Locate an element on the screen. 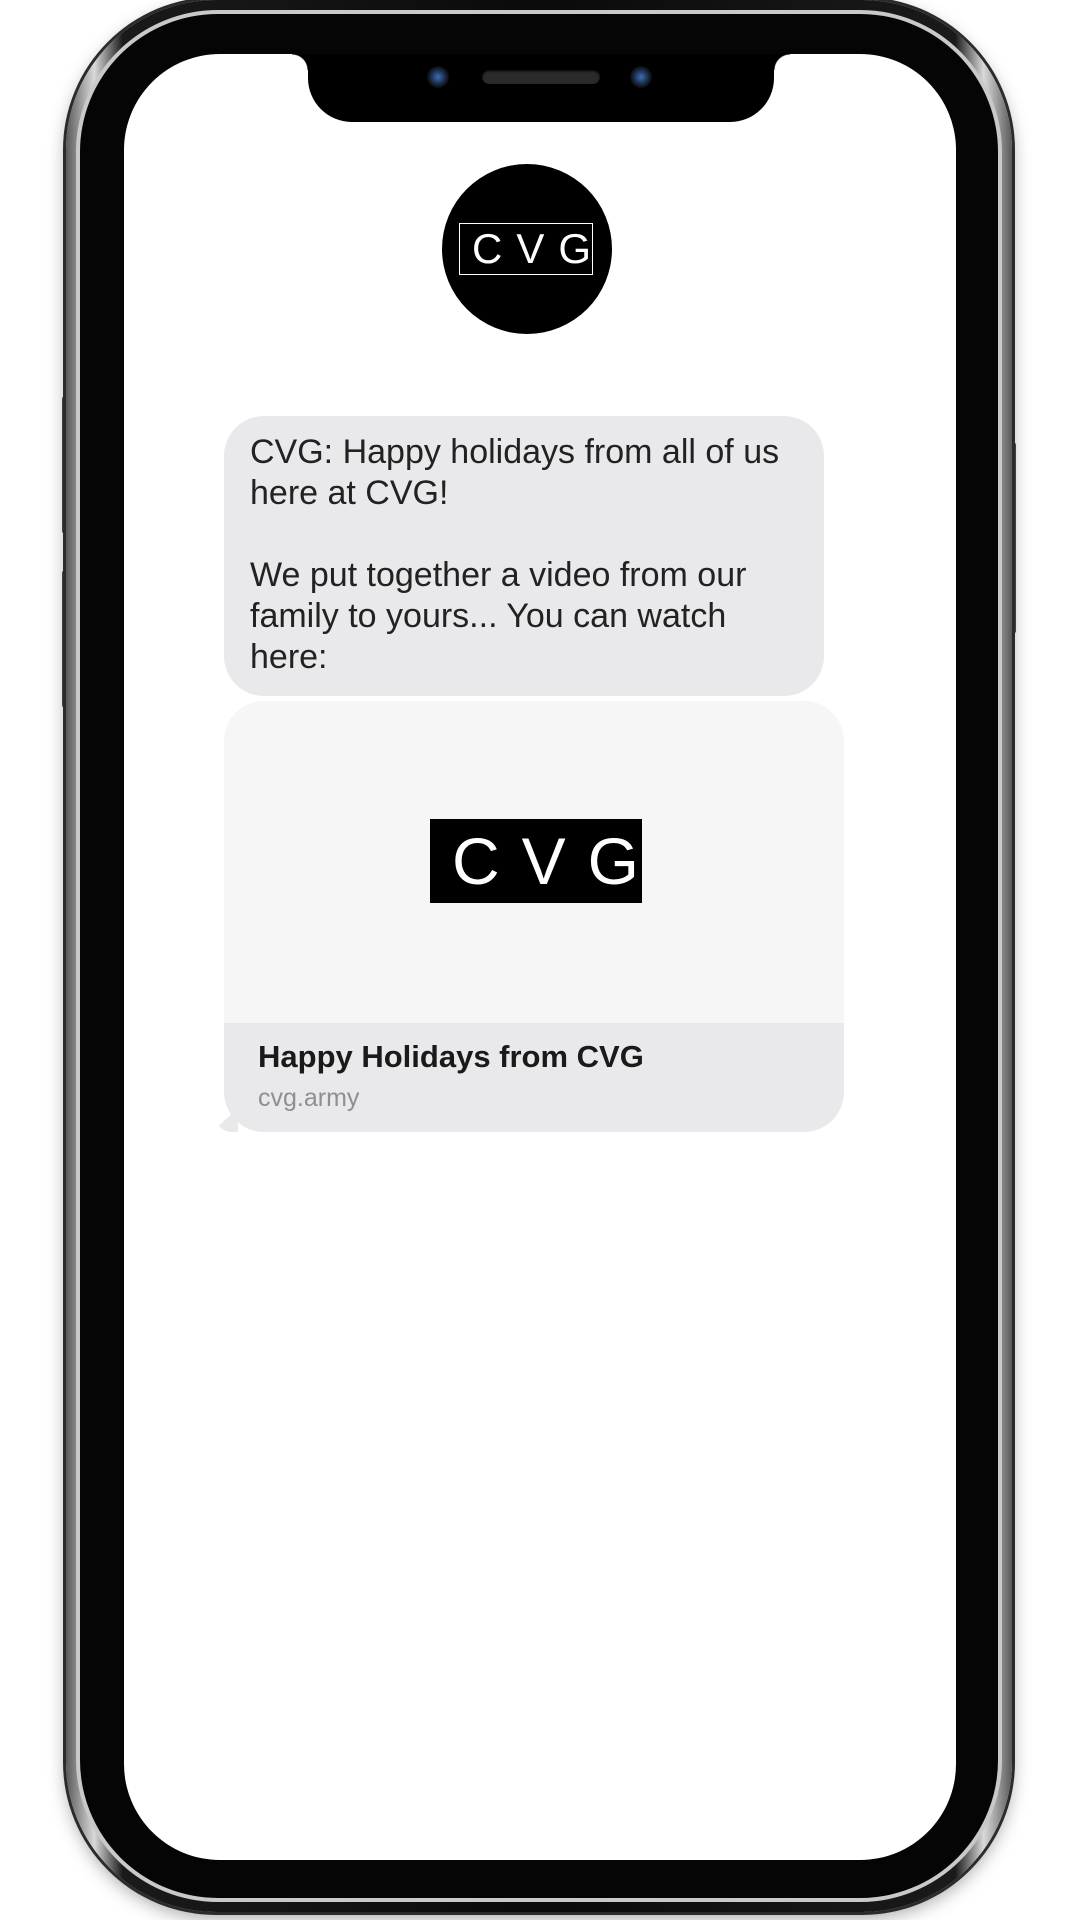 Image resolution: width=1080 pixels, height=1920 pixels. notch-corner-right is located at coordinates (782, 62).